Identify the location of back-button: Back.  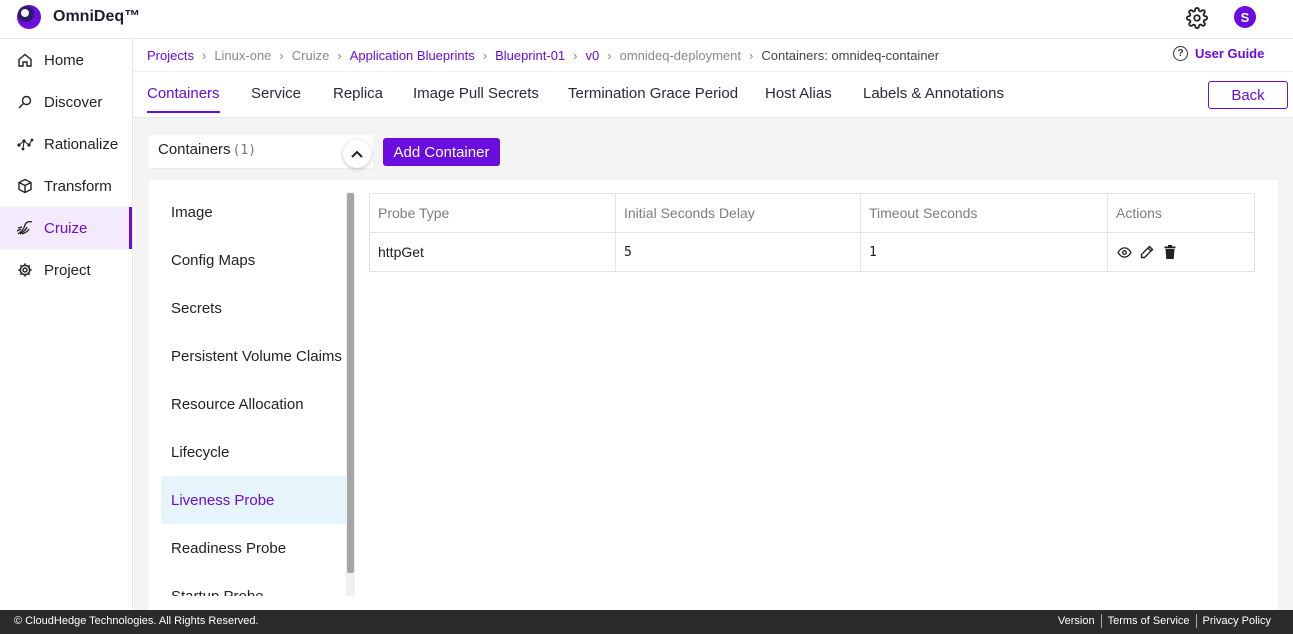
(1248, 95).